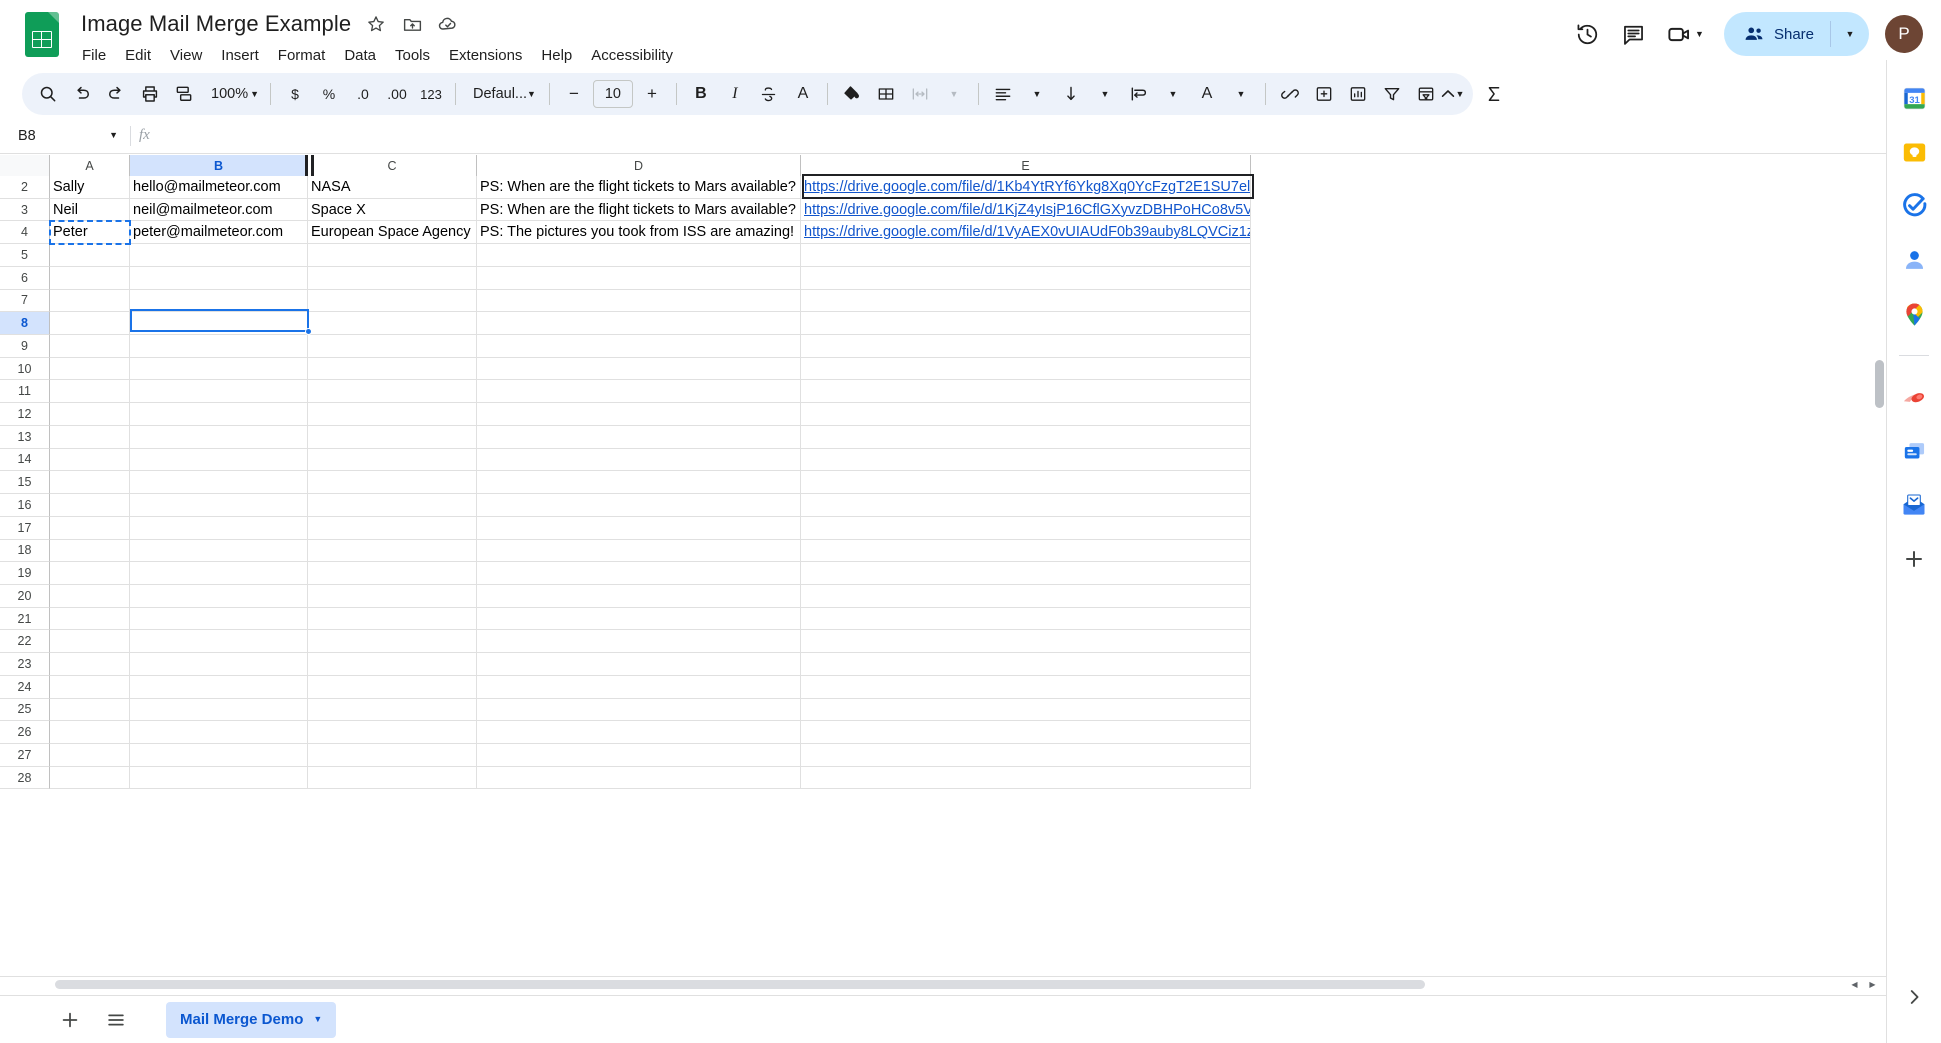  What do you see at coordinates (90, 414) in the screenshot?
I see `cell-A12` at bounding box center [90, 414].